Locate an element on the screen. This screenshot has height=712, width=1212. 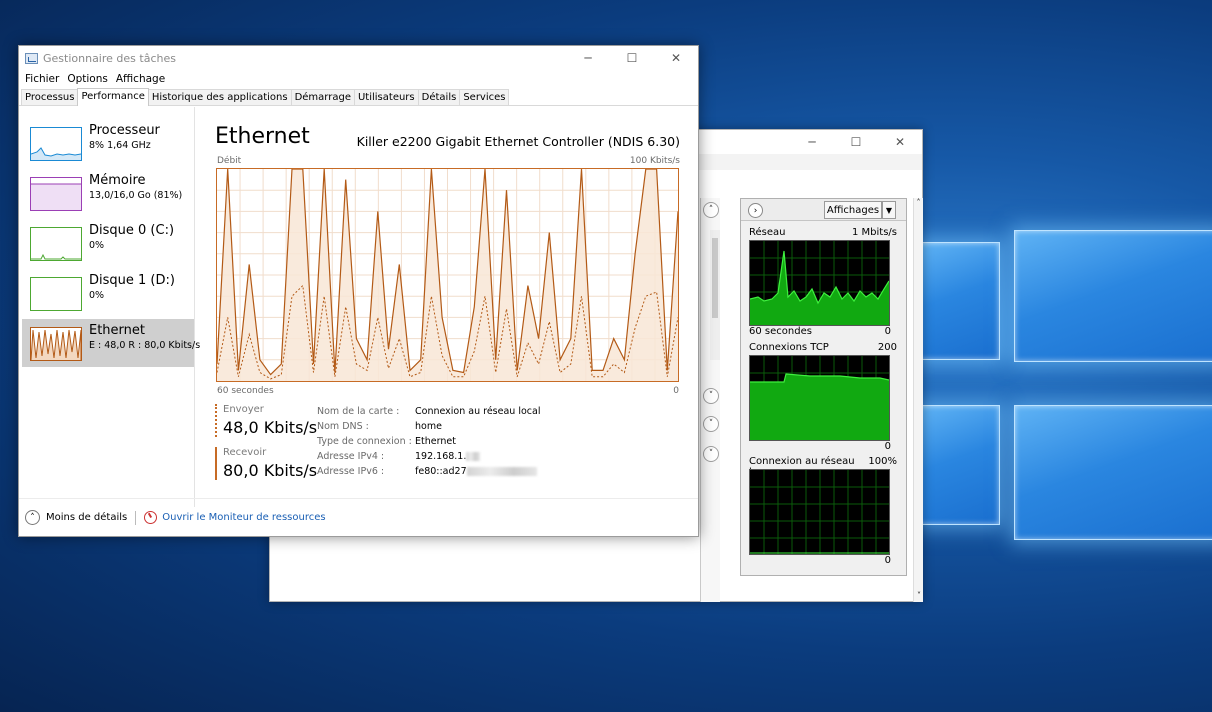
graph-panel-header: › Affichages ▼ is located at coordinates (823, 210).